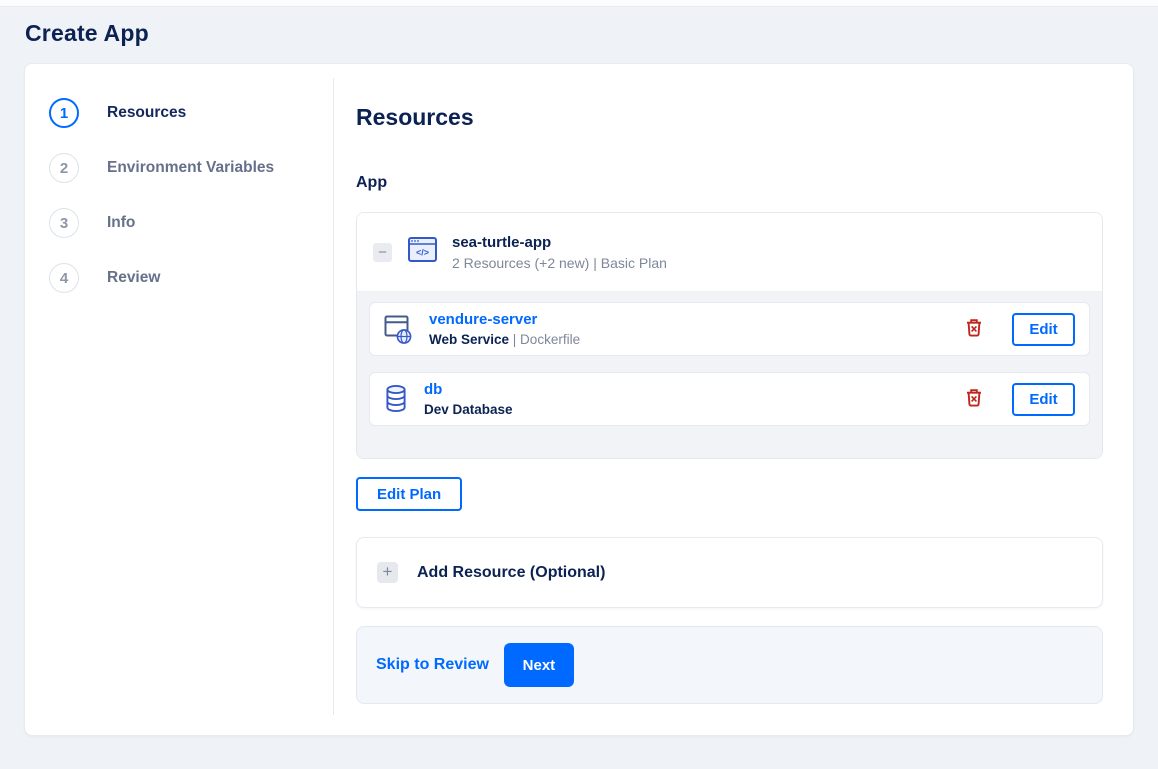  What do you see at coordinates (538, 665) in the screenshot?
I see `next-button: Next` at bounding box center [538, 665].